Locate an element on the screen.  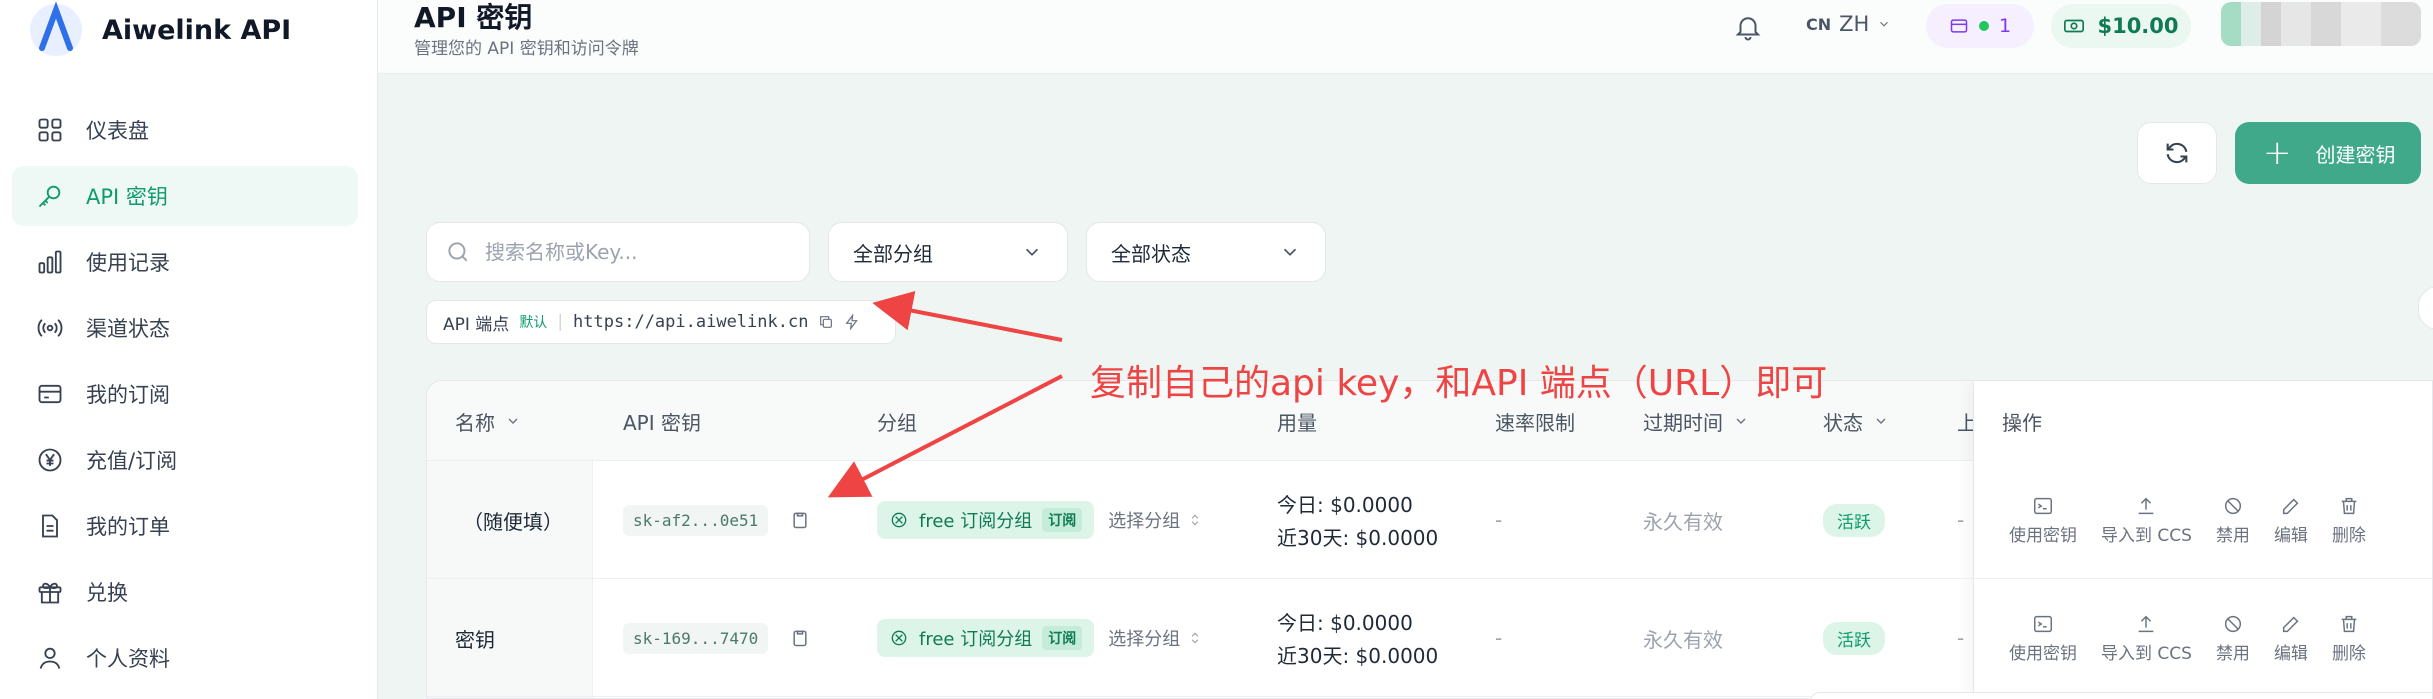
api-key-value: sk-af2...0e51 is located at coordinates (696, 520).